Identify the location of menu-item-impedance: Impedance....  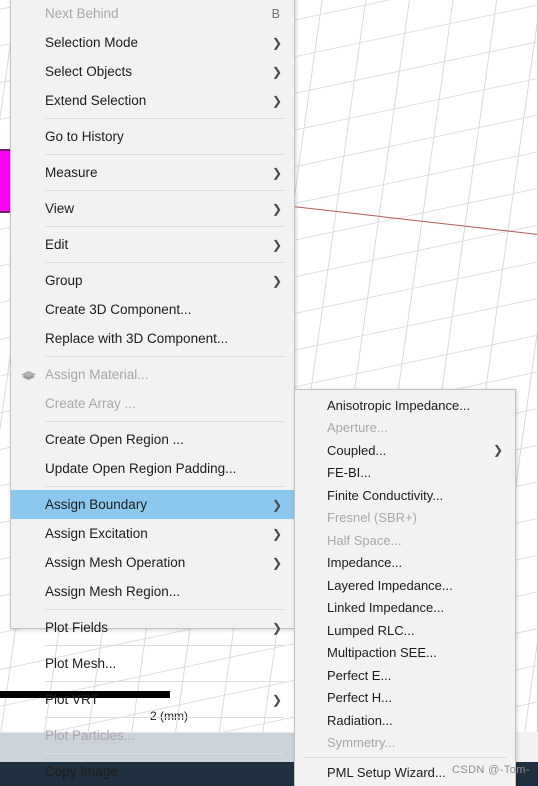
(405, 563).